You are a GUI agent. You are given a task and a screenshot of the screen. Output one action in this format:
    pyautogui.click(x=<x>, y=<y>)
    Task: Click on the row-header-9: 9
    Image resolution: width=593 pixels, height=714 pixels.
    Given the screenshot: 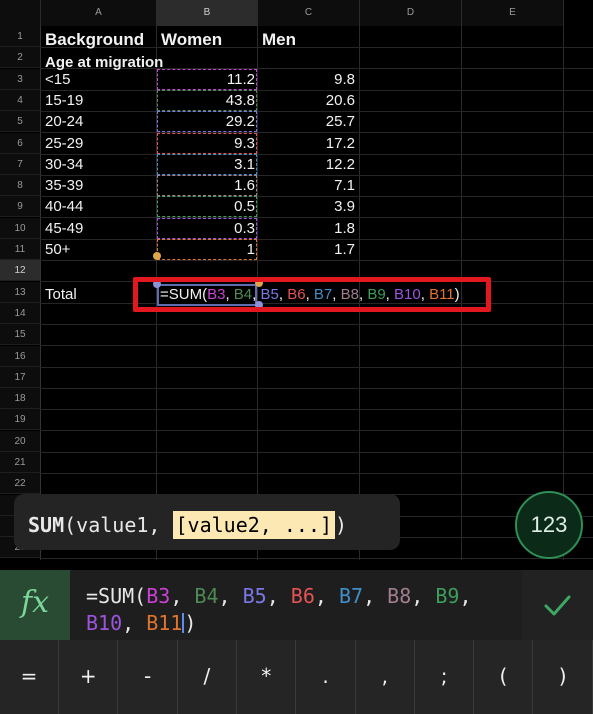 What is the action you would take?
    pyautogui.click(x=20, y=207)
    